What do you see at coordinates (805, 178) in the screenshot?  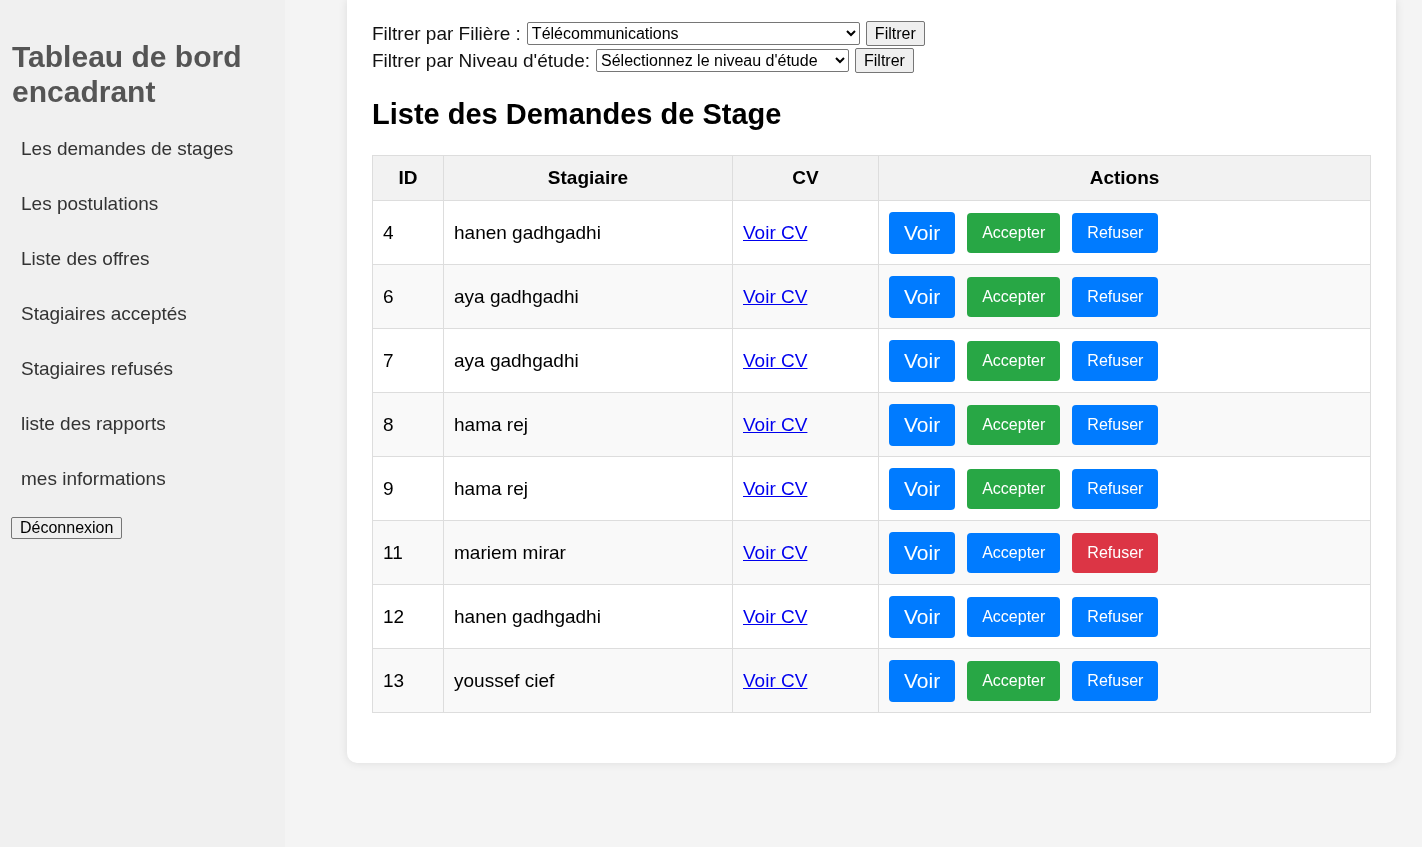 I see `column-header: CV` at bounding box center [805, 178].